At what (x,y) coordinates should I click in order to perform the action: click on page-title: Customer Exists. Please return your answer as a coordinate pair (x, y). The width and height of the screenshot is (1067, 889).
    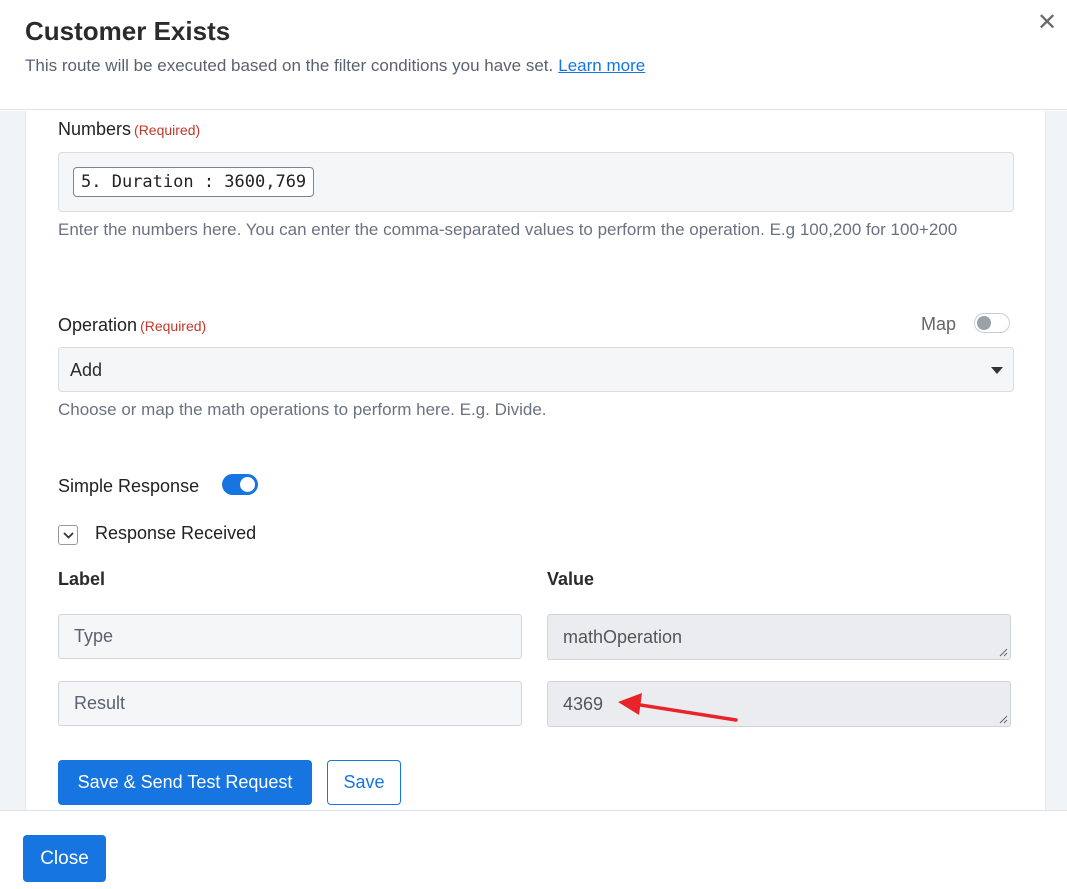
    Looking at the image, I should click on (128, 31).